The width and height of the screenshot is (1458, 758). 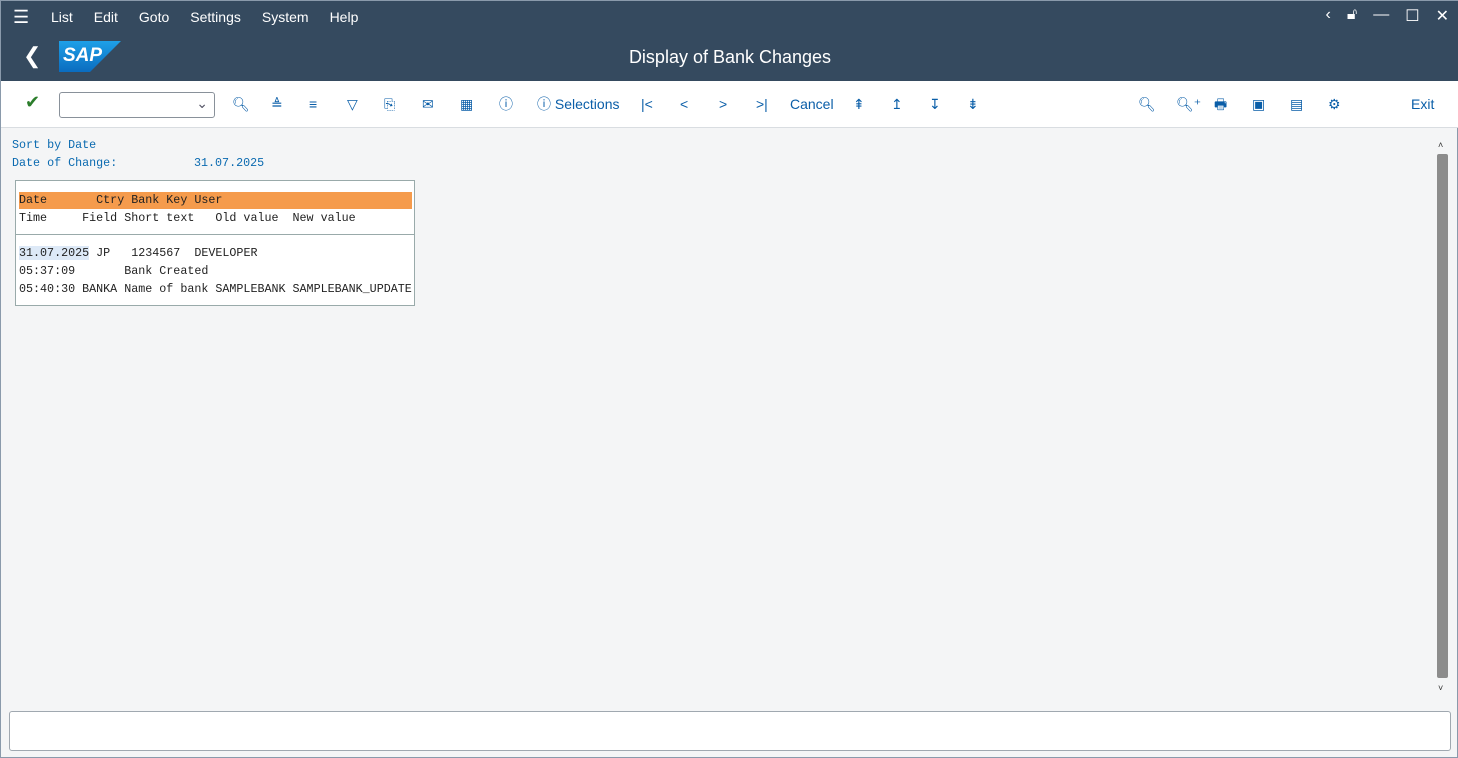 What do you see at coordinates (859, 104) in the screenshot?
I see `first-page-doc-icon: ⇞` at bounding box center [859, 104].